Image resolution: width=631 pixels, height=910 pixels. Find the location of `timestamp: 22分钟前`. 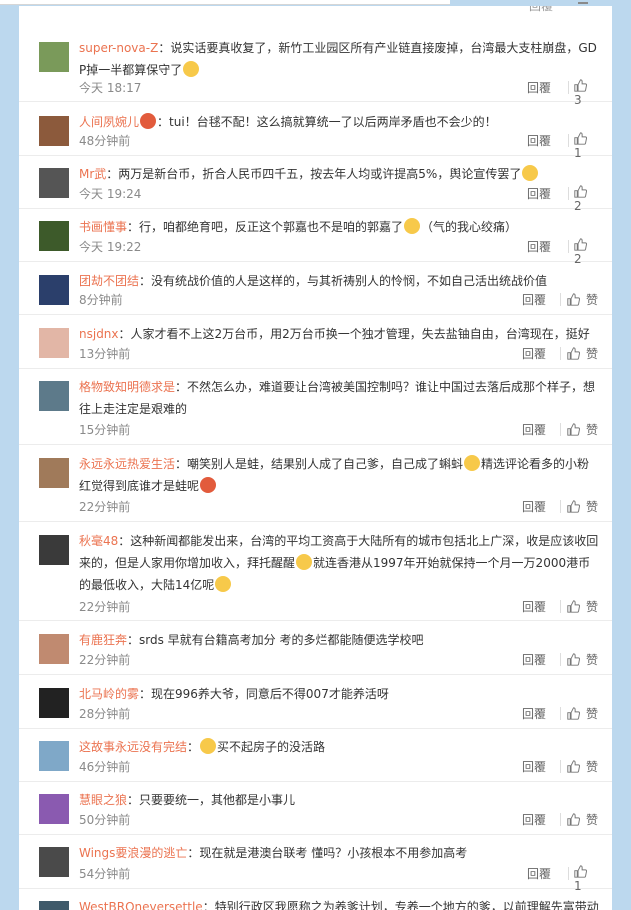

timestamp: 22分钟前 is located at coordinates (105, 507).